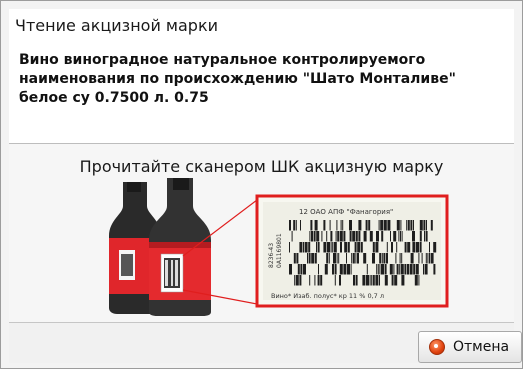  What do you see at coordinates (265, 343) in the screenshot?
I see `dialog-footer: Отмена` at bounding box center [265, 343].